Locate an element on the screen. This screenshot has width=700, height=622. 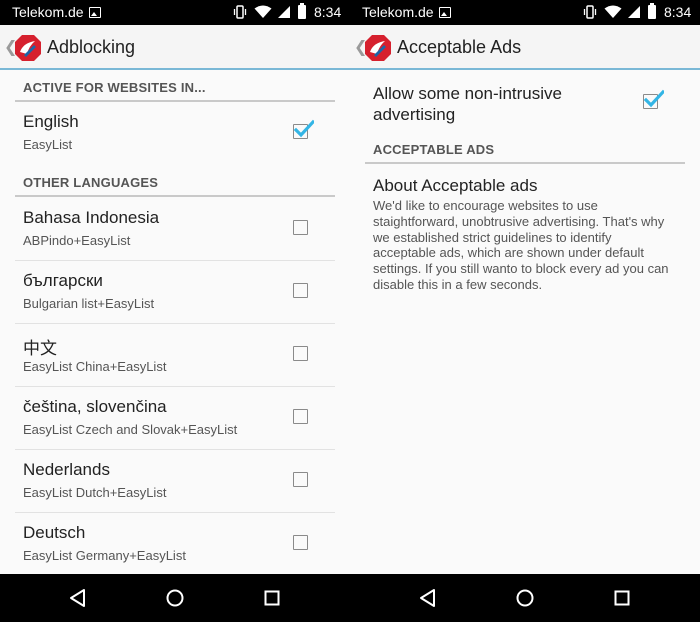
page-title: Adblocking is located at coordinates (91, 47).